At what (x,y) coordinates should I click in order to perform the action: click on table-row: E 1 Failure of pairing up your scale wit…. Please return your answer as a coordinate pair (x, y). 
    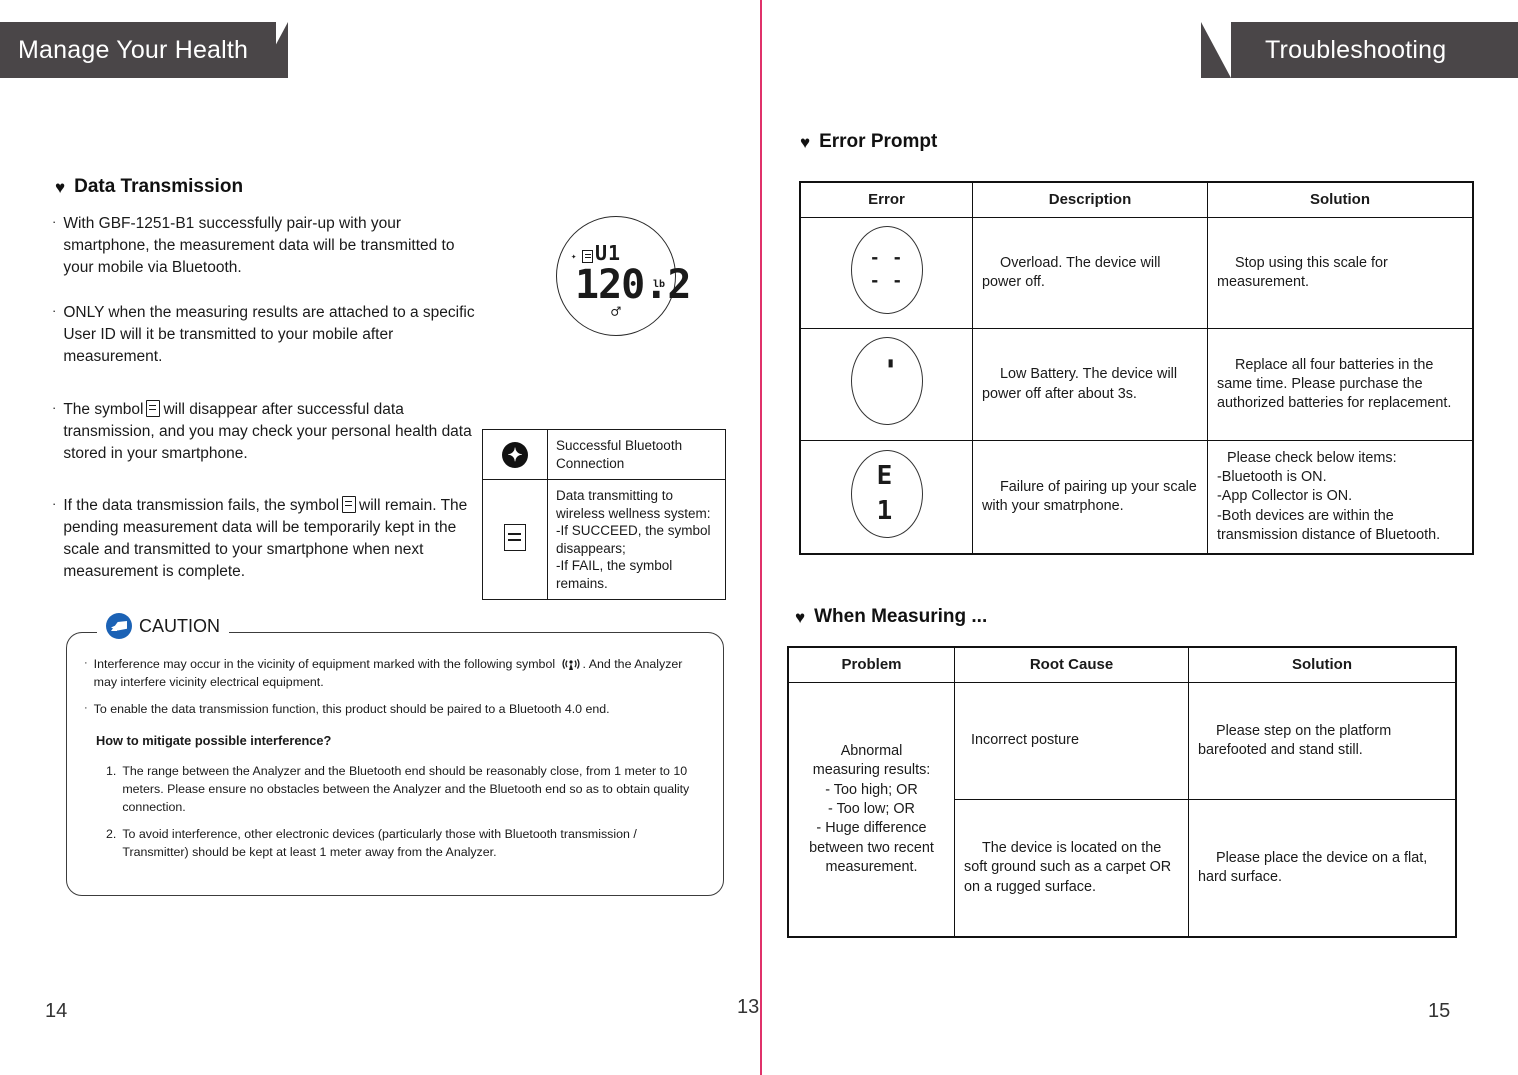
    Looking at the image, I should click on (1136, 497).